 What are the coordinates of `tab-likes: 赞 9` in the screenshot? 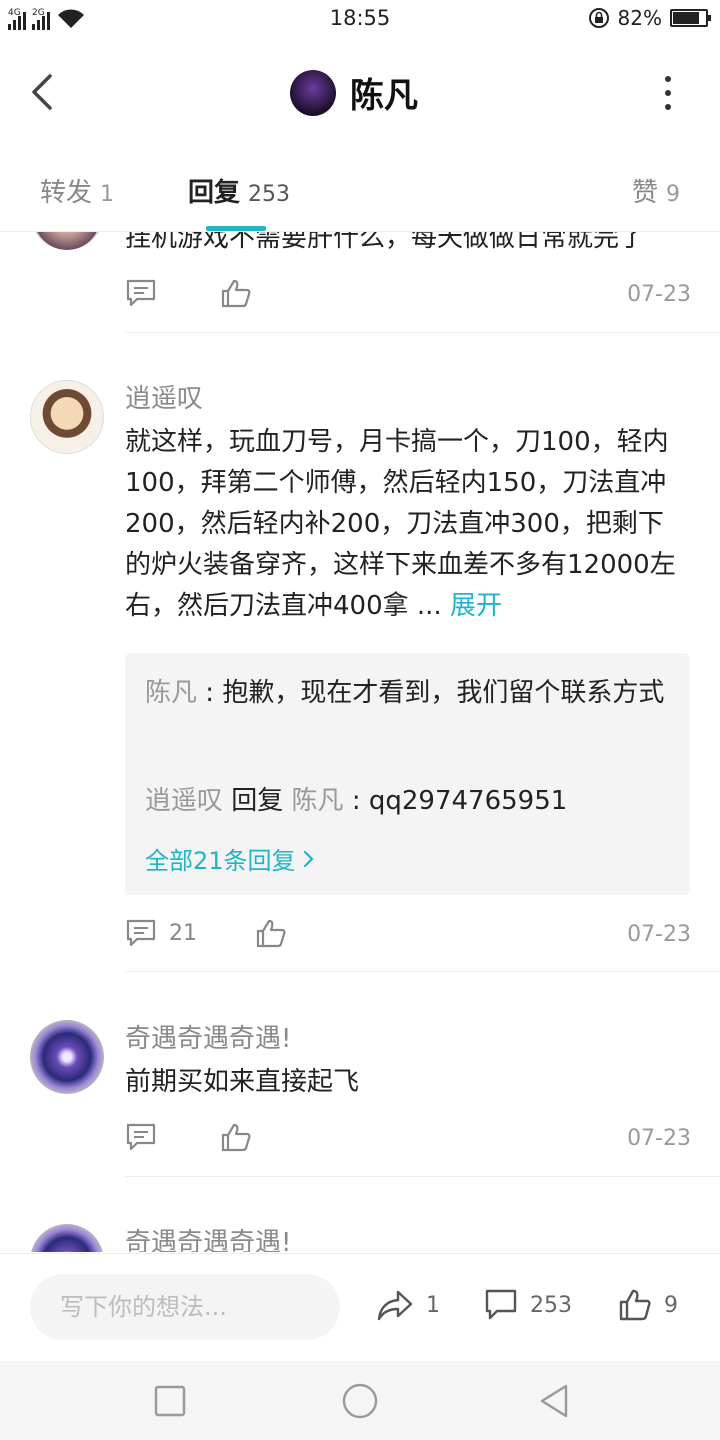 It's located at (656, 190).